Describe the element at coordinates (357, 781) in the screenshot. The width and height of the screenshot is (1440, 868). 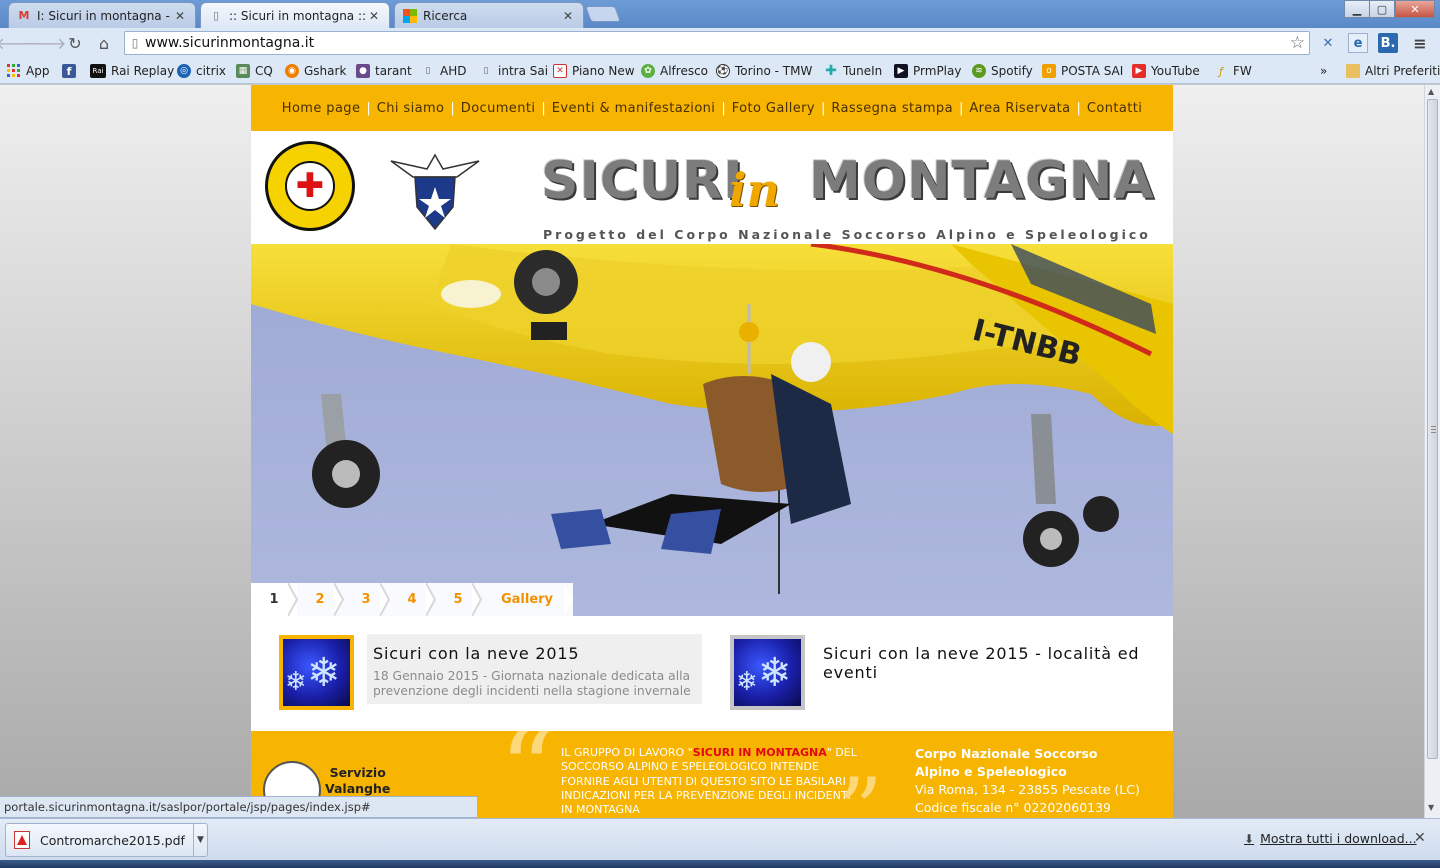
I see `servizio-valanghe-label: Servizio Valanghe` at that location.